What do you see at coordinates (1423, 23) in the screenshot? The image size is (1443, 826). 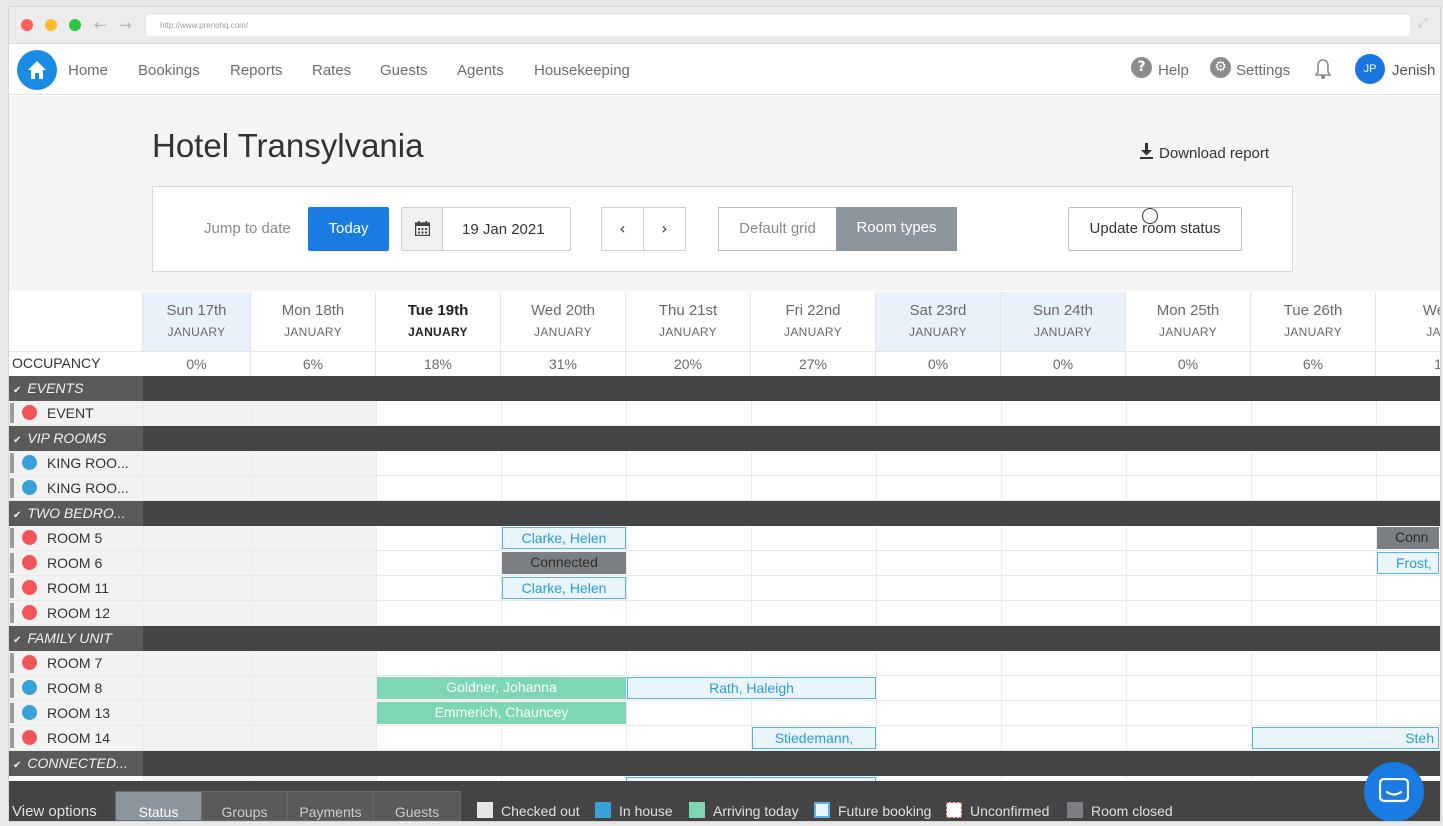 I see `expand-icon: ⤢` at bounding box center [1423, 23].